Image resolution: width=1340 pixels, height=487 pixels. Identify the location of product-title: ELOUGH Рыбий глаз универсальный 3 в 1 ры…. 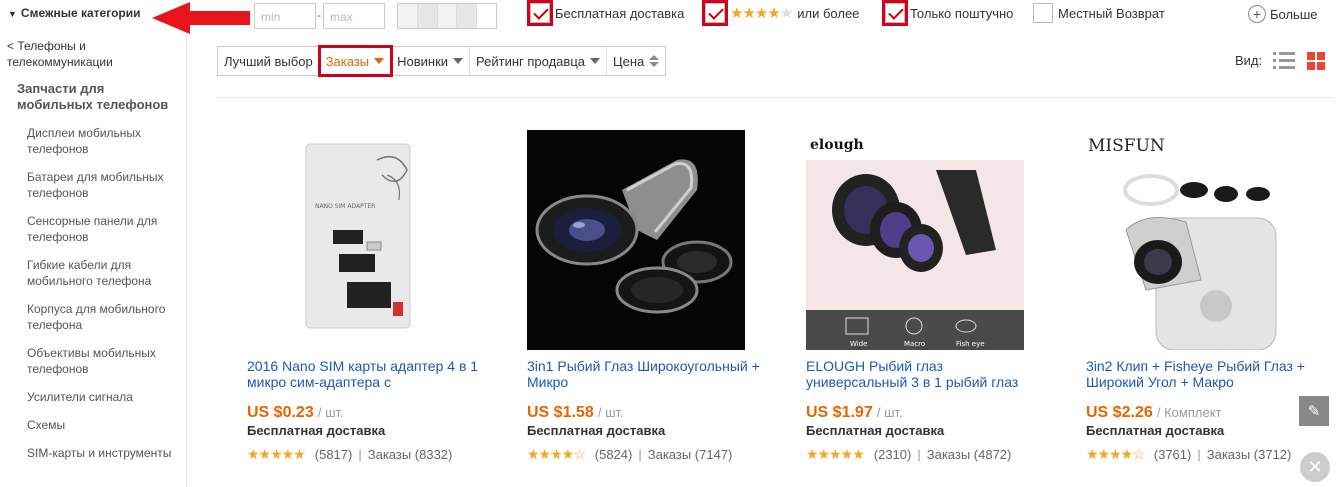
(926, 375).